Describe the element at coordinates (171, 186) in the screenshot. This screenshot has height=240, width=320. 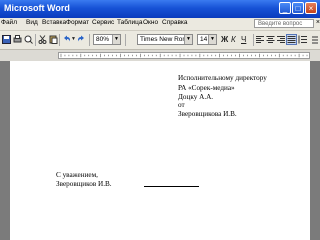
I see `signature-line` at that location.